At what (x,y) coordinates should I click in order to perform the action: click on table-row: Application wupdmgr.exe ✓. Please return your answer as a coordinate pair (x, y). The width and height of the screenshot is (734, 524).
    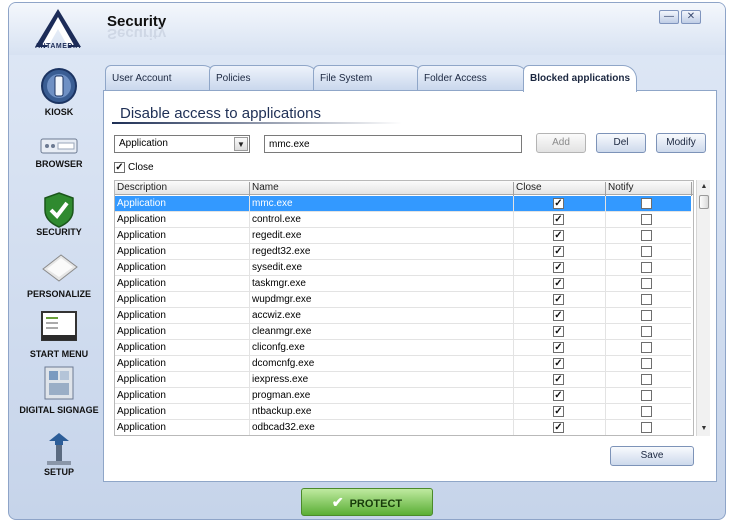
    Looking at the image, I should click on (403, 300).